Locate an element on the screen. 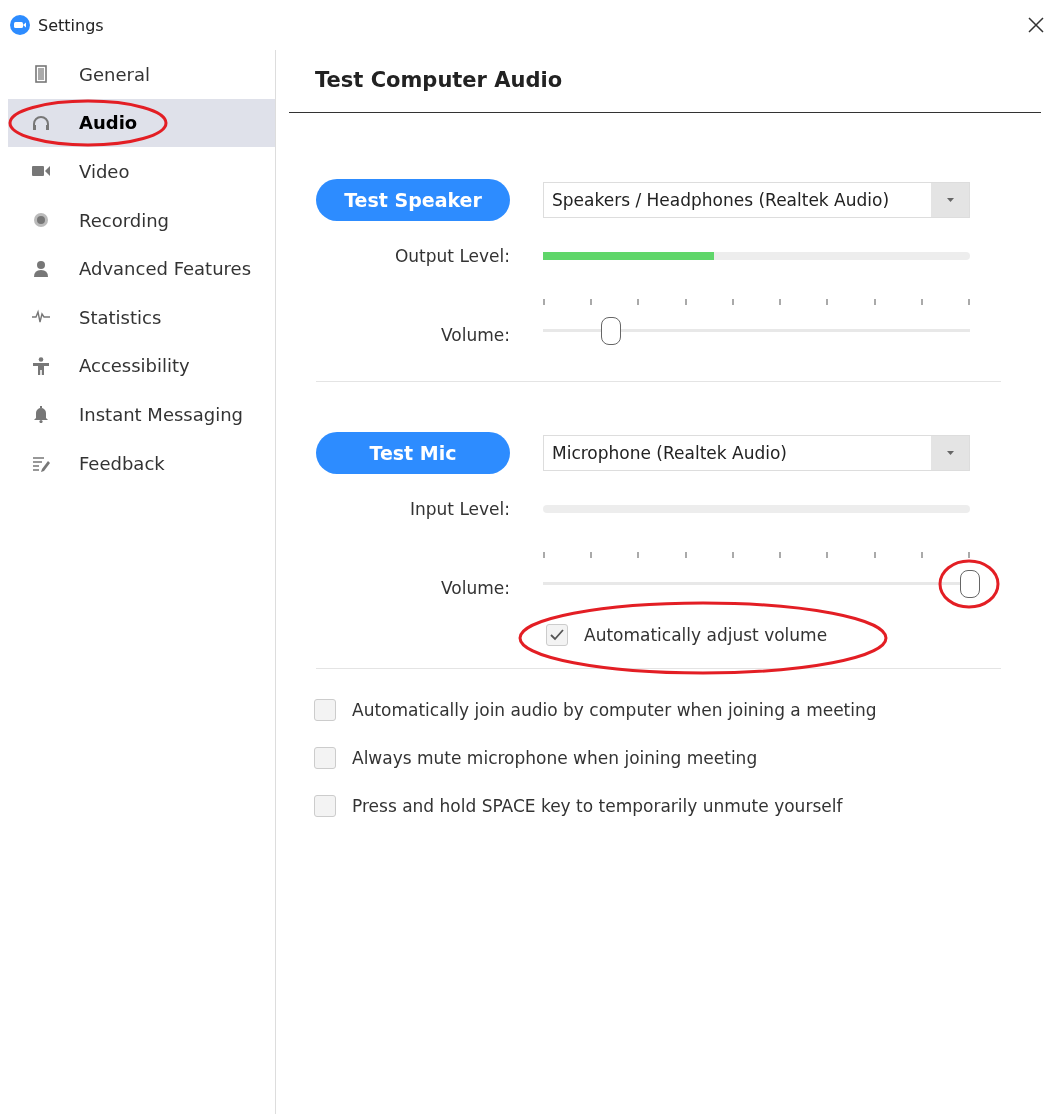 This screenshot has height=1114, width=1057. sidebar-item: General is located at coordinates (141, 74).